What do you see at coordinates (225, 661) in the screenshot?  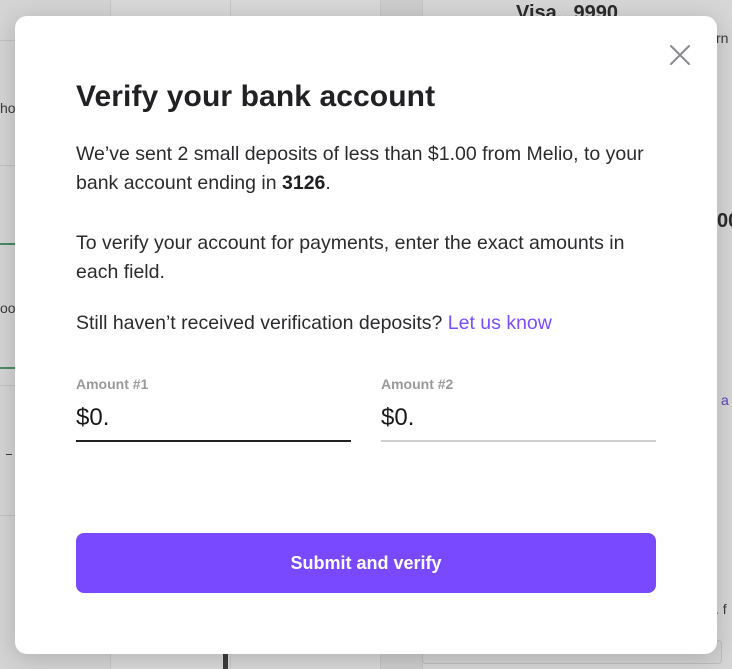 I see `background-bar` at bounding box center [225, 661].